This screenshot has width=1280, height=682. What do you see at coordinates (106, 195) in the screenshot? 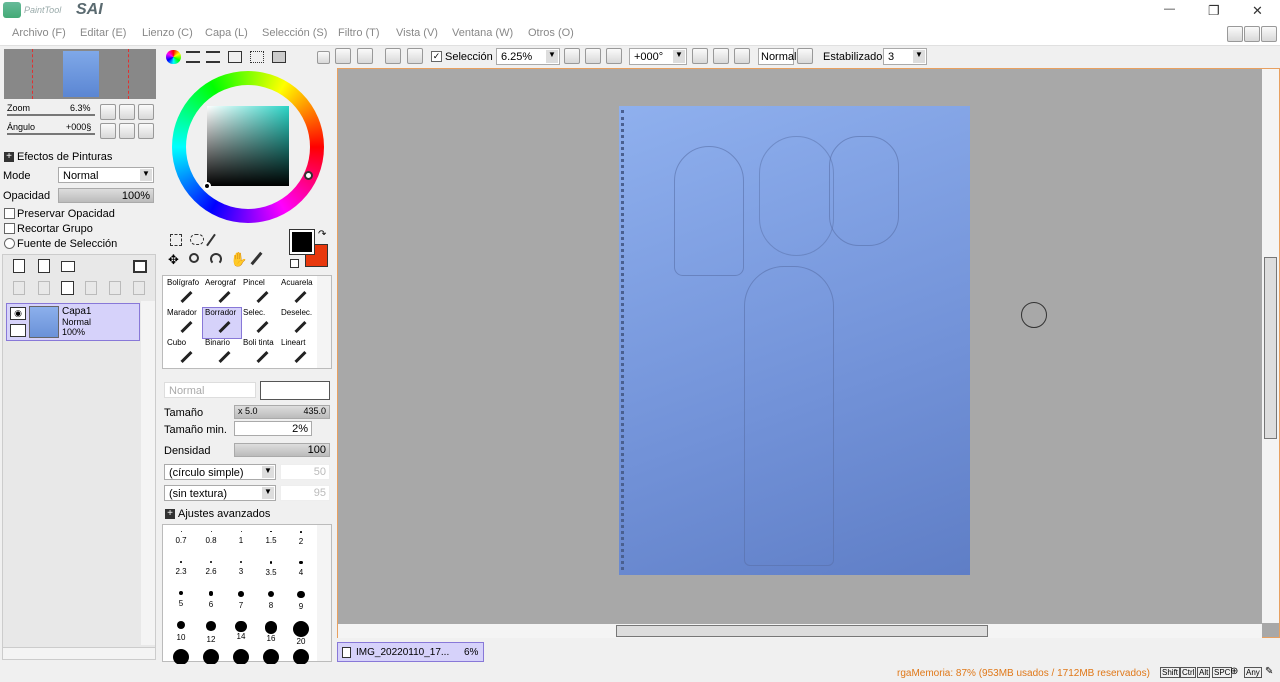
I see `opacity-slider: 100%` at bounding box center [106, 195].